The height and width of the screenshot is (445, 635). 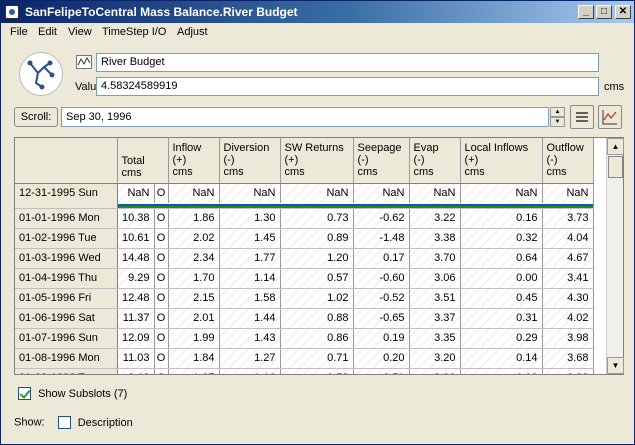 I want to click on local-inflows-cell: 0.31, so click(x=501, y=318).